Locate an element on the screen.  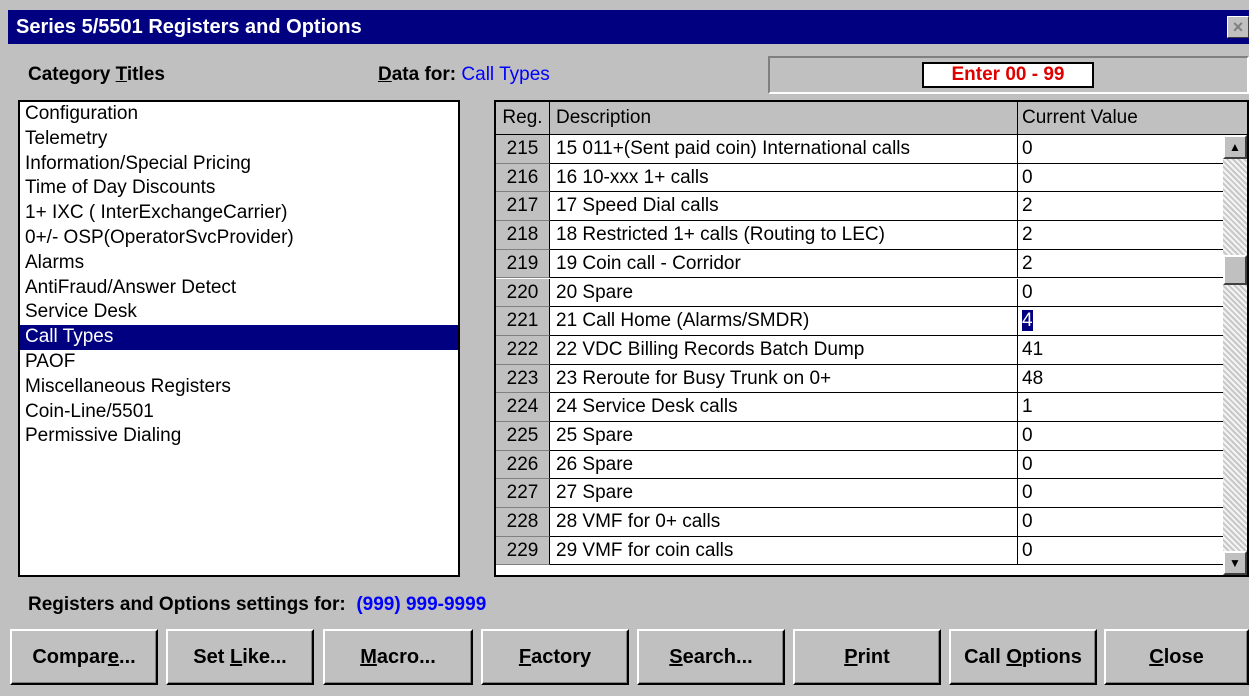
category-item: Miscellaneous Registers is located at coordinates (239, 387).